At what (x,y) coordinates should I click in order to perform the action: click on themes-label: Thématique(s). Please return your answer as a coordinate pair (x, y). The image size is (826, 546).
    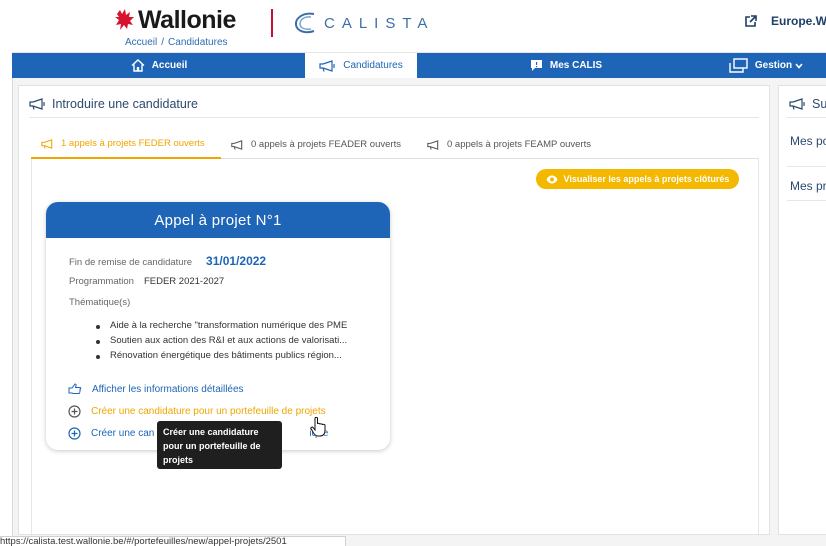
    Looking at the image, I should click on (100, 302).